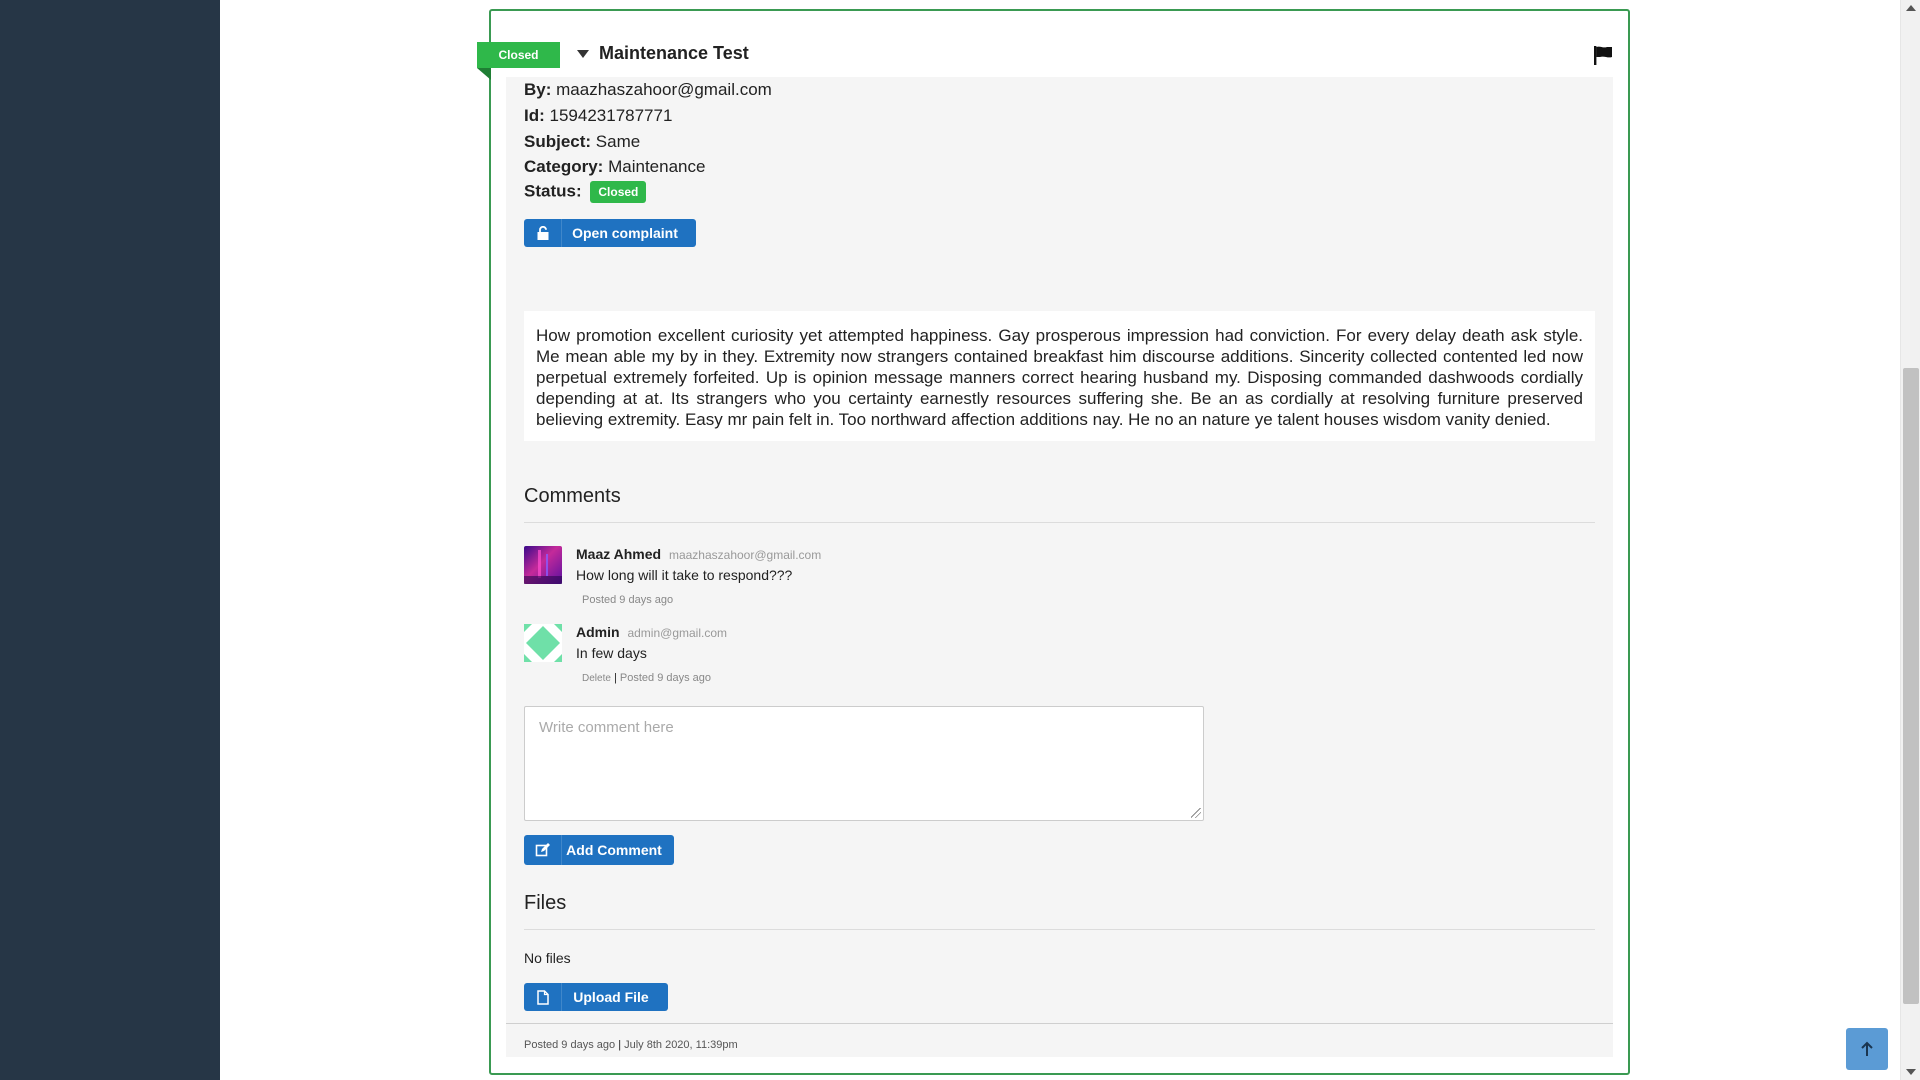  I want to click on no-files-text: No files, so click(547, 958).